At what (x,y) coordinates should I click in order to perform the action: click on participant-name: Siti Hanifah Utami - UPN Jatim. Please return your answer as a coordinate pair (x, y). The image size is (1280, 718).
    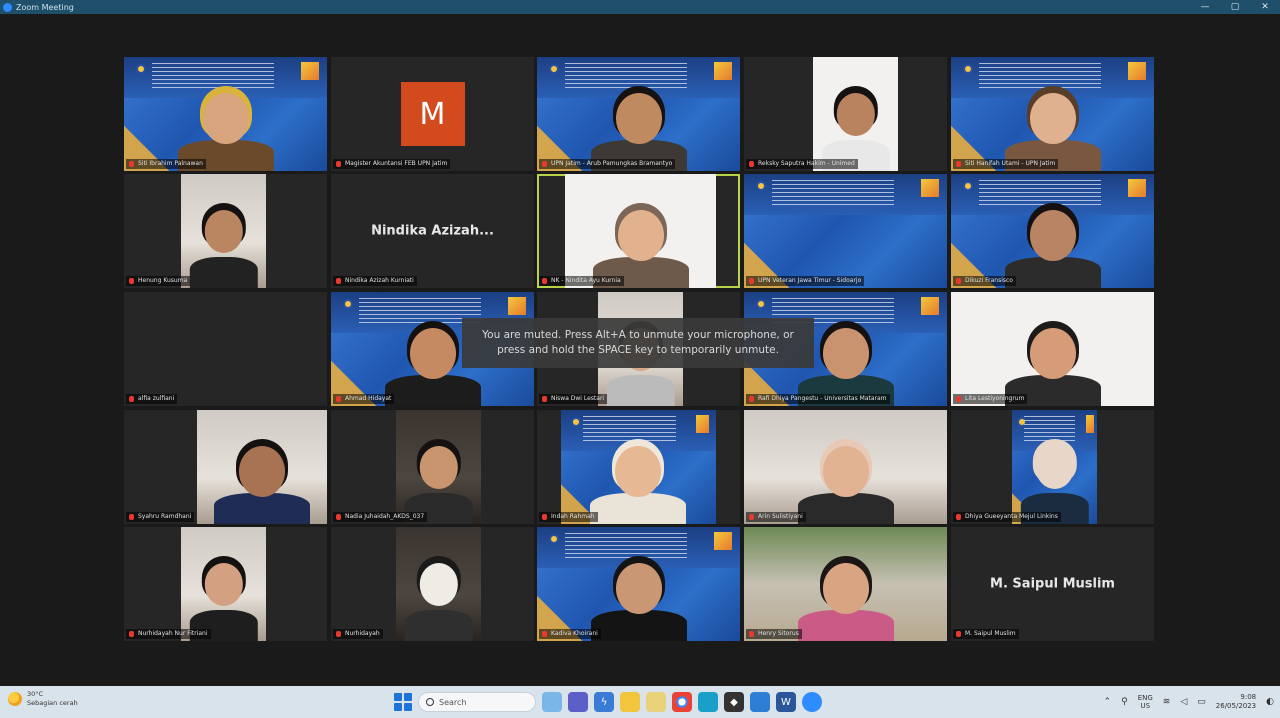
    Looking at the image, I should click on (1010, 163).